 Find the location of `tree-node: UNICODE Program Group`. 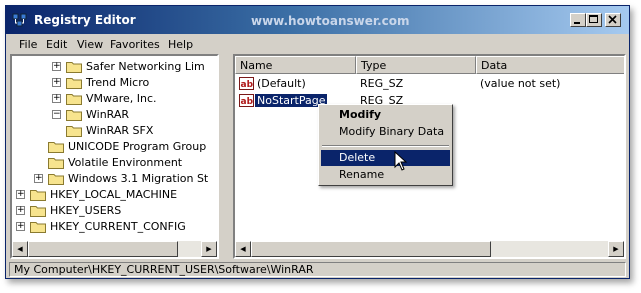

tree-node: UNICODE Program Group is located at coordinates (114, 147).